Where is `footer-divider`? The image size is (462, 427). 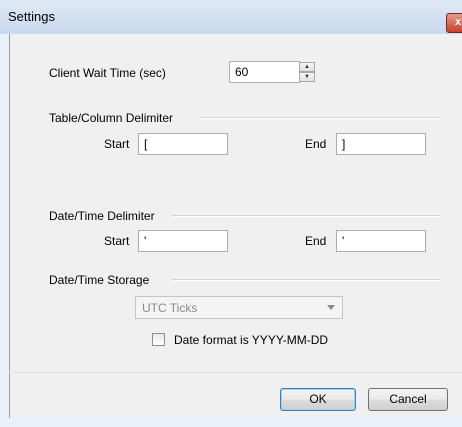
footer-divider is located at coordinates (235, 372).